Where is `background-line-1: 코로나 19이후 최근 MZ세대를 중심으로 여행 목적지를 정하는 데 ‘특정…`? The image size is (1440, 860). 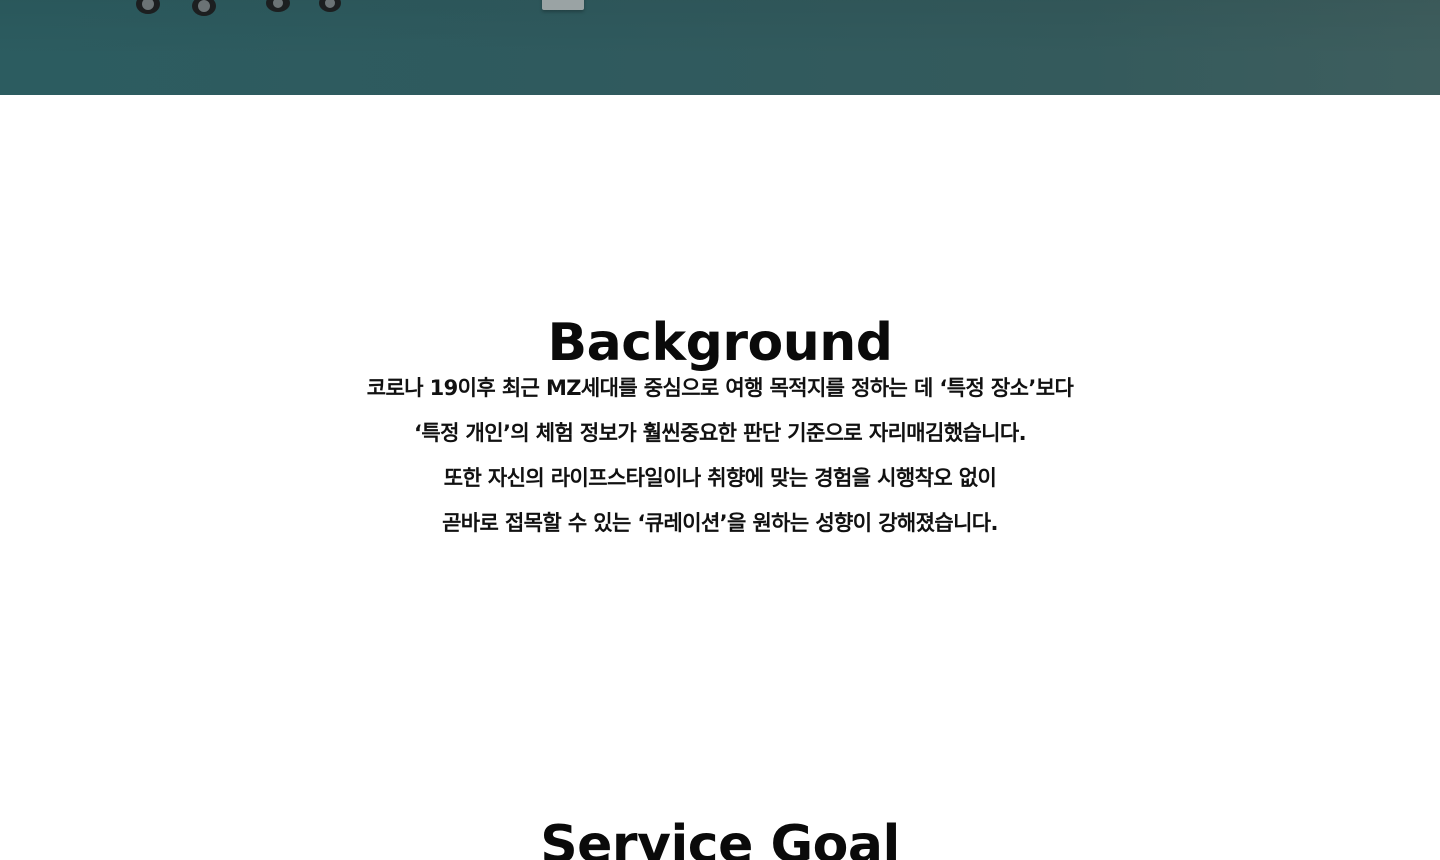 background-line-1: 코로나 19이후 최근 MZ세대를 중심으로 여행 목적지를 정하는 데 ‘특정… is located at coordinates (720, 388).